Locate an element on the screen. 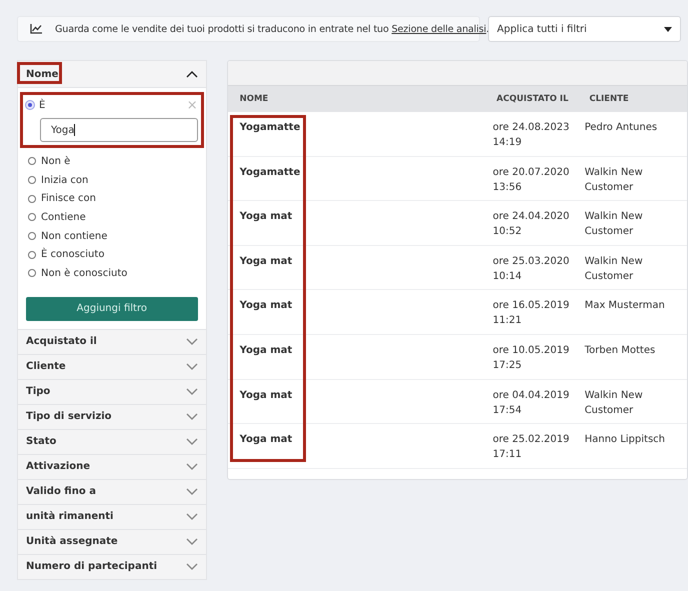 This screenshot has height=591, width=688. add-filter-button: Aggiungi filtro is located at coordinates (112, 308).